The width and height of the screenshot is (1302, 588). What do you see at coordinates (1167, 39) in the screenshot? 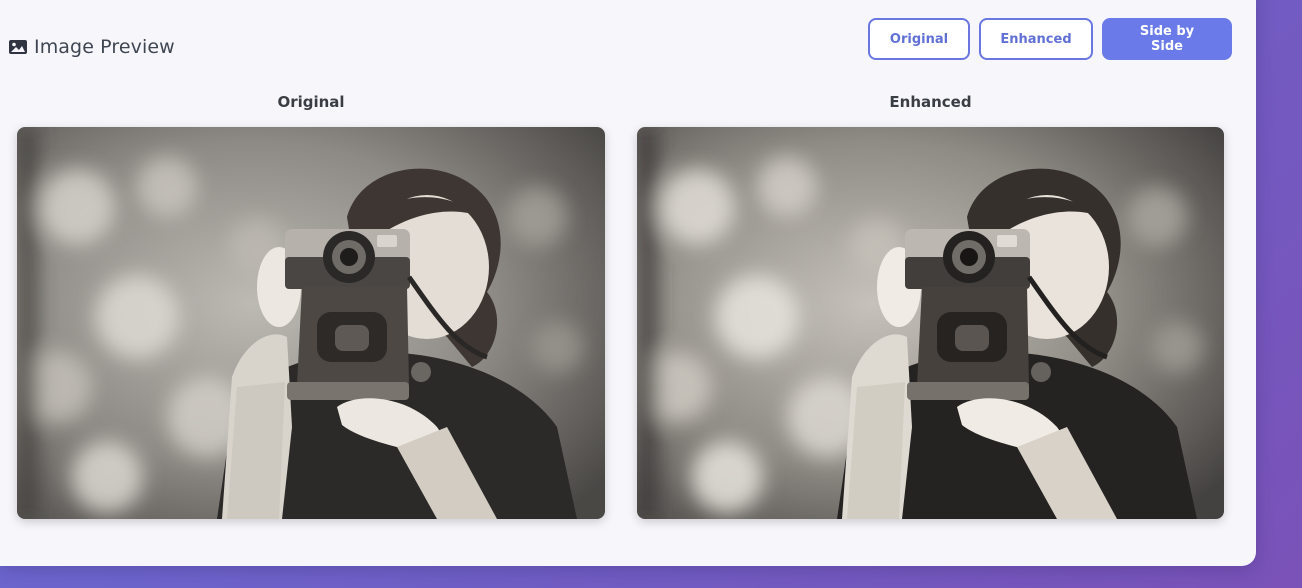
I see `side-by-side-view-button: Side by Side` at bounding box center [1167, 39].